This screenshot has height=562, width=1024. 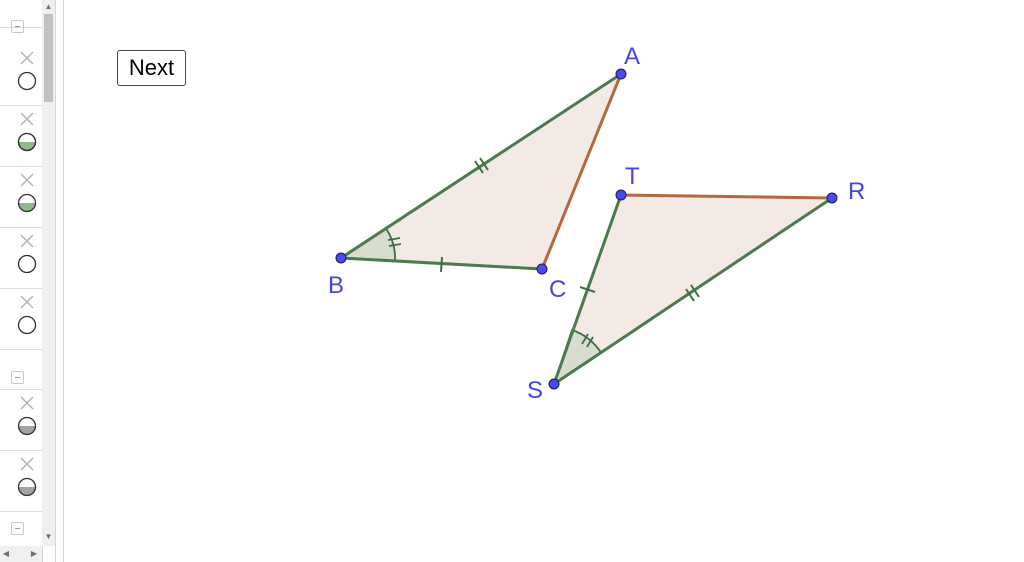 I want to click on collapse-group-3-button, so click(x=17, y=528).